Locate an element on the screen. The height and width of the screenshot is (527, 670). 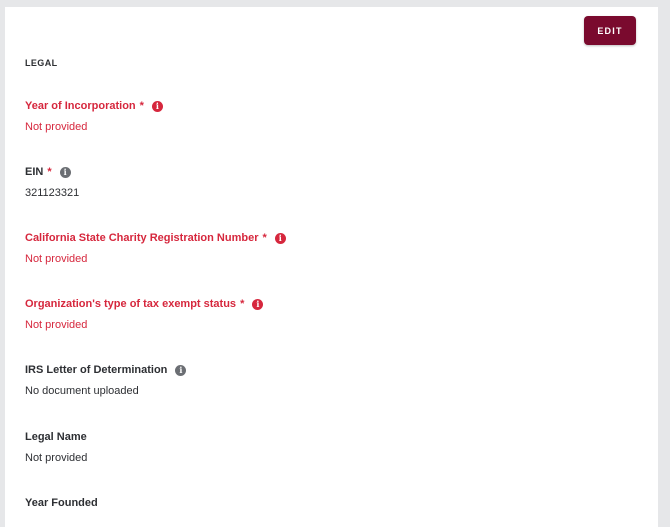
field-year-founded: Year Founded is located at coordinates (61, 503).